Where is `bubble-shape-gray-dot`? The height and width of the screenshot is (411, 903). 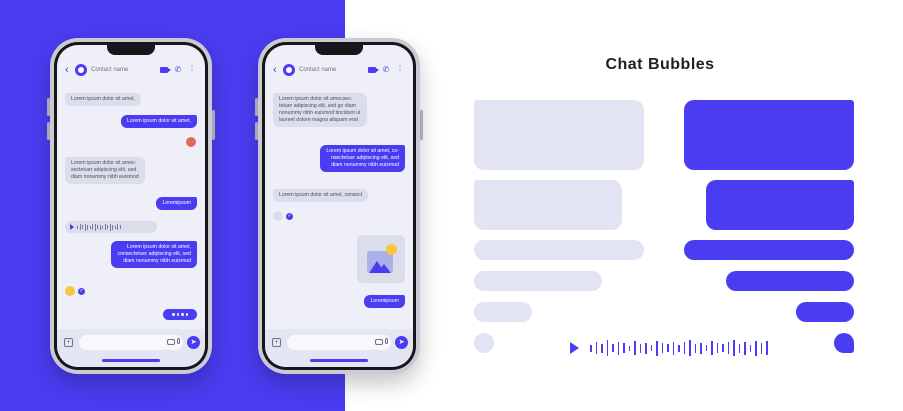 bubble-shape-gray-dot is located at coordinates (484, 343).